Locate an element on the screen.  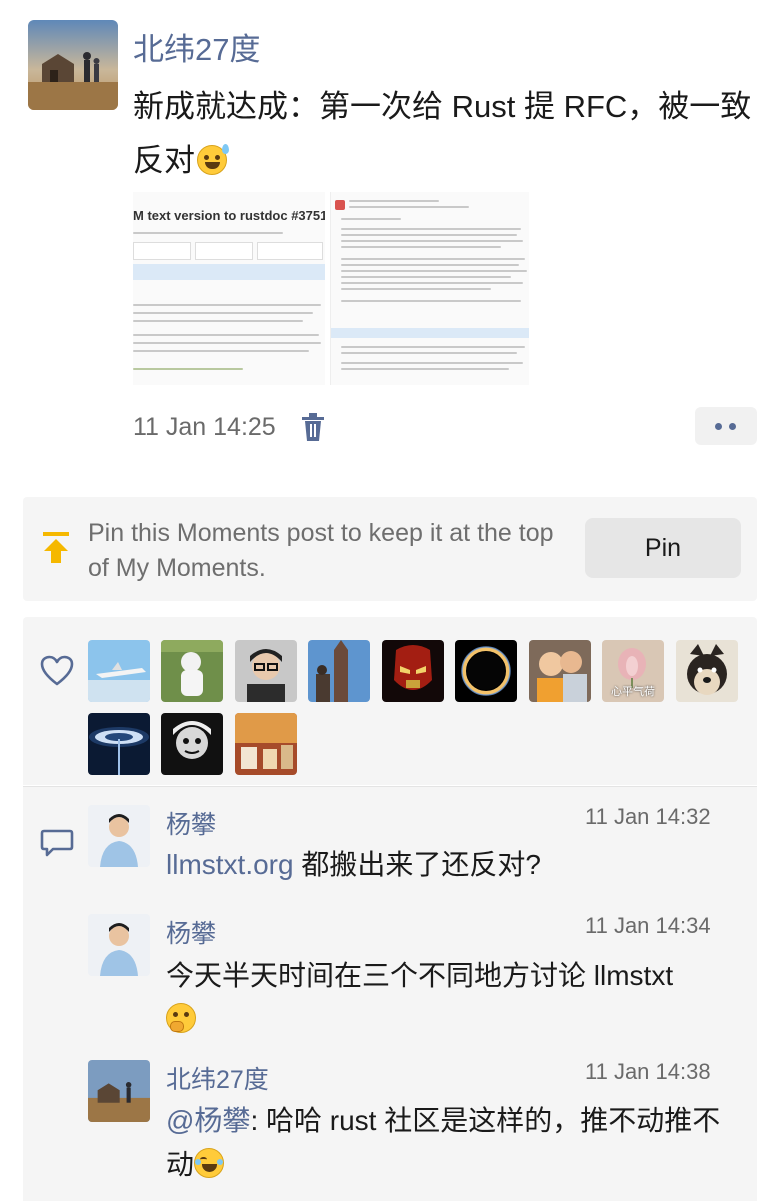
commenter-name: 北纬27度 is located at coordinates (217, 1078).